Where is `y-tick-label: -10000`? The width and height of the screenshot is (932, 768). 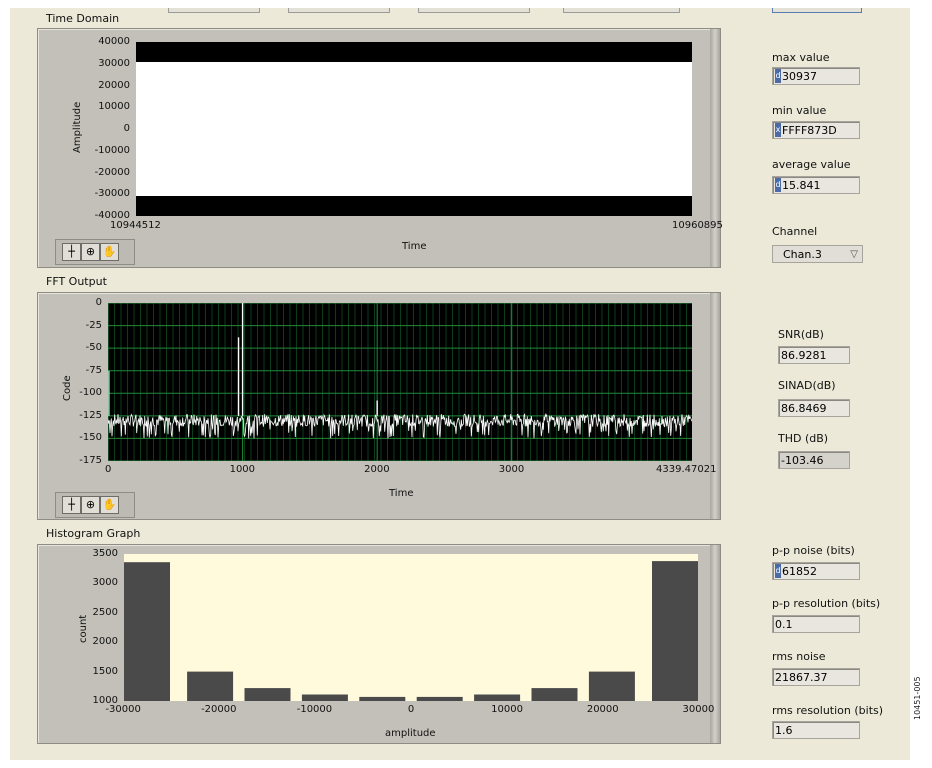 y-tick-label: -10000 is located at coordinates (112, 150).